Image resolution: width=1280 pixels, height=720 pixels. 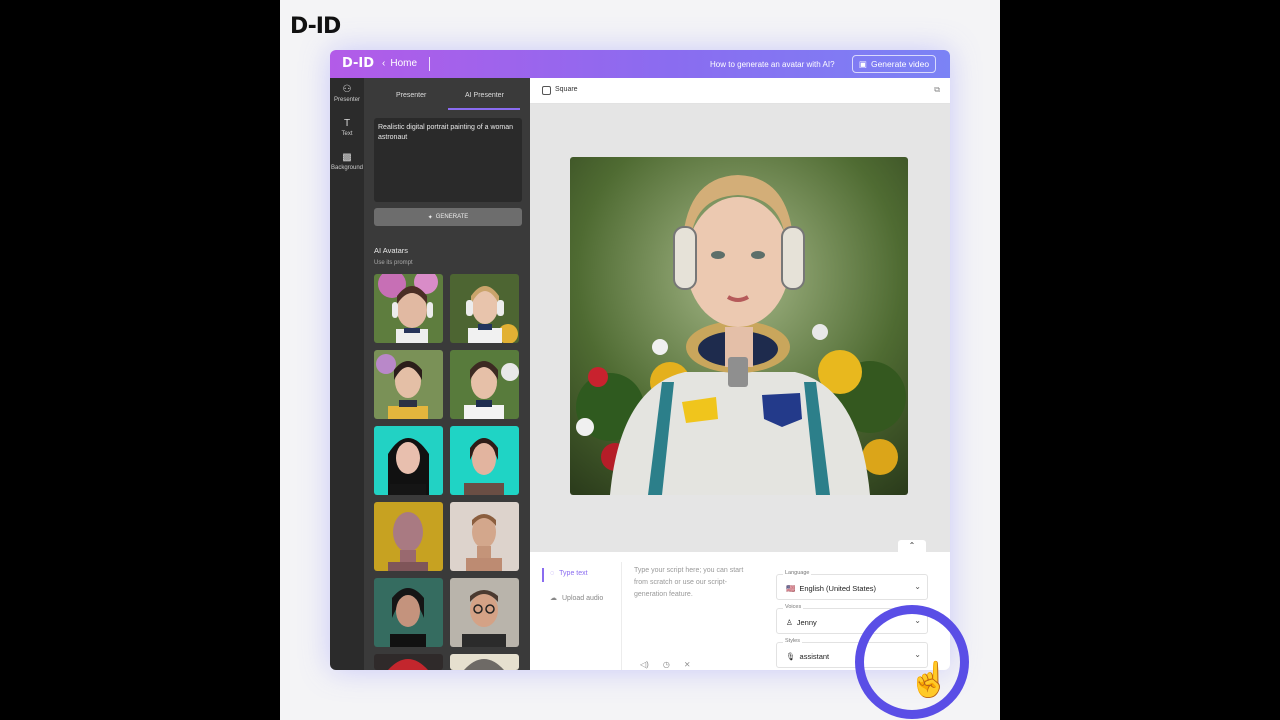 I want to click on chat-icon: ◌, so click(x=552, y=573).